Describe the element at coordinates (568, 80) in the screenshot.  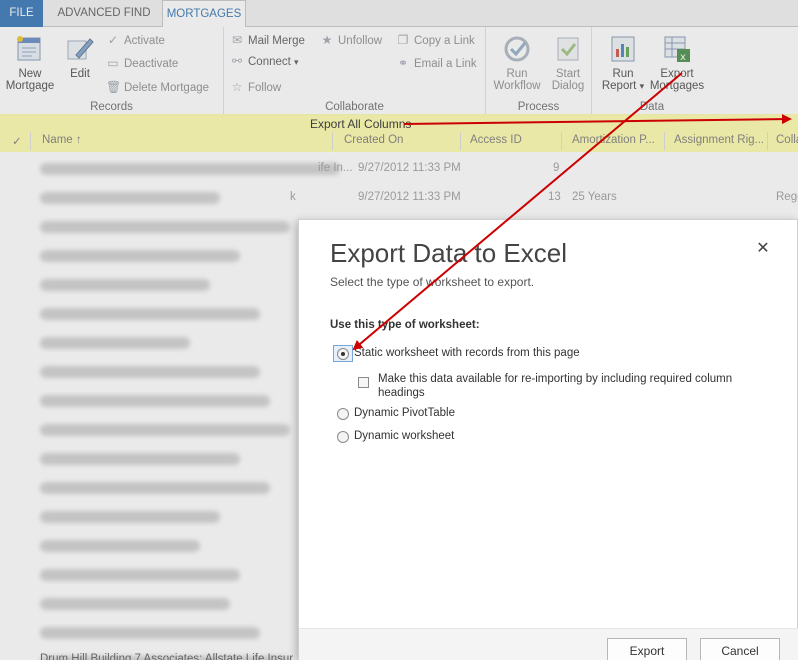
I see `start-dialog-label: Start Dialog` at that location.